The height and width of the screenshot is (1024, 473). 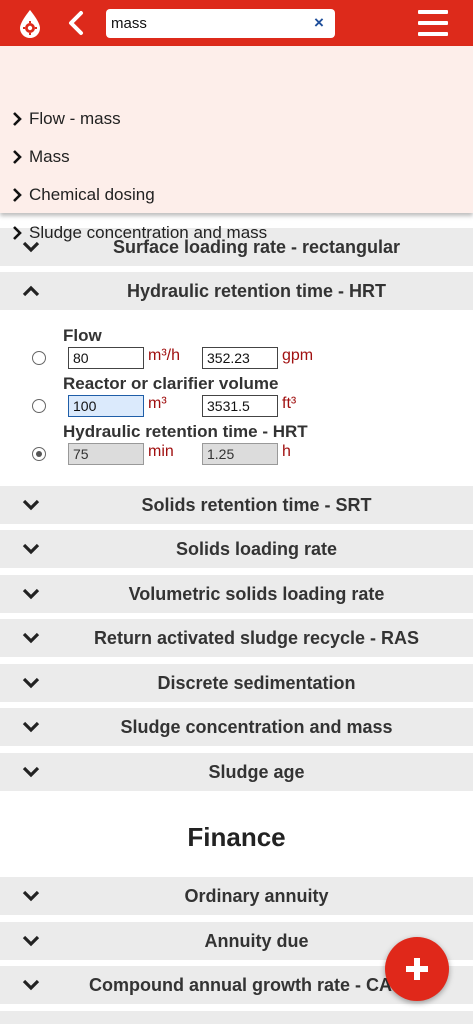 I want to click on suggestion-item: Sludge concentration and mass, so click(x=139, y=233).